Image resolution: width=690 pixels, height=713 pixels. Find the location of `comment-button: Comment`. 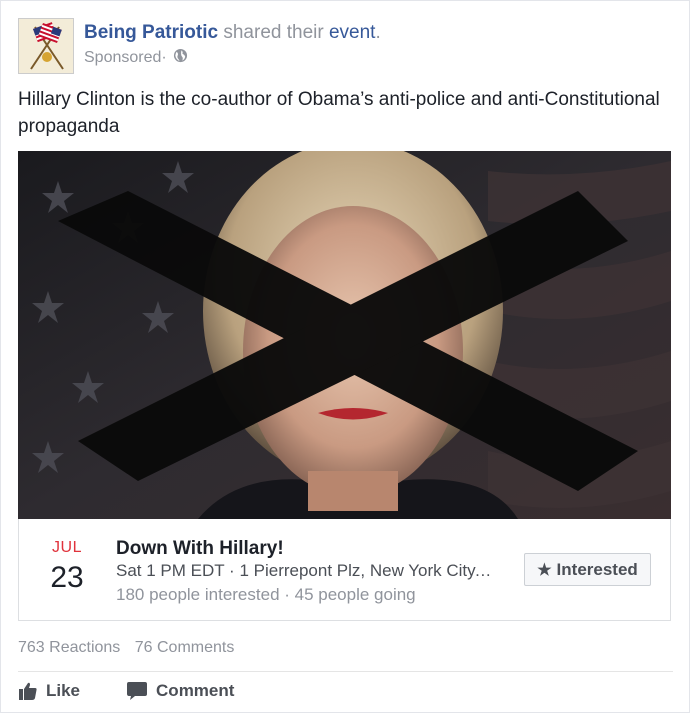

comment-button: Comment is located at coordinates (180, 691).